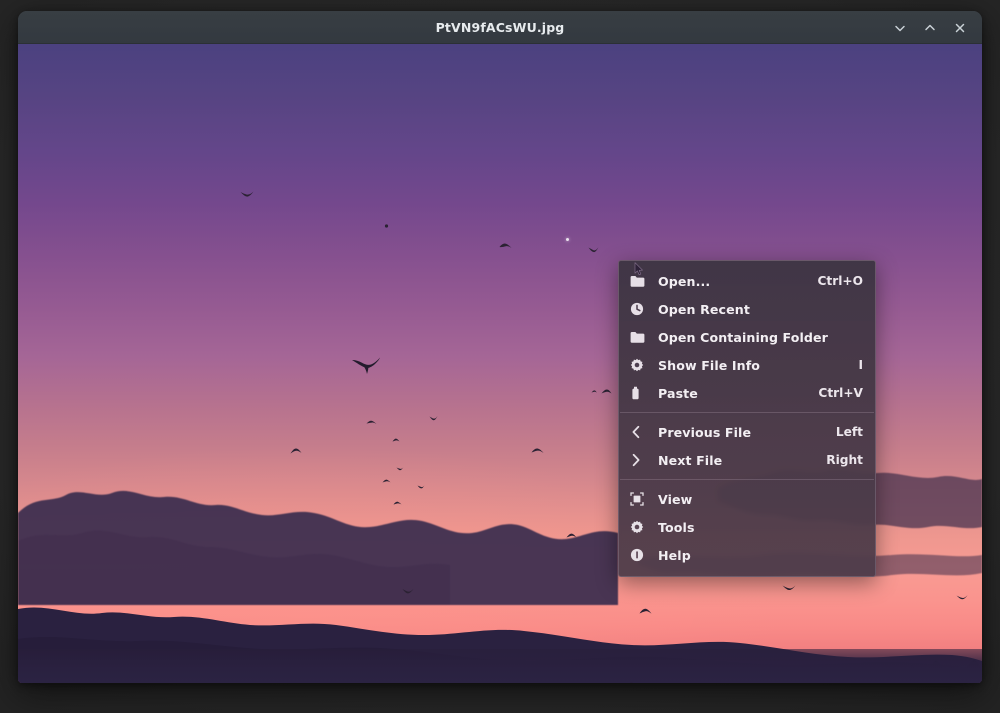 The image size is (1000, 713). What do you see at coordinates (640, 555) in the screenshot?
I see `info-icon` at bounding box center [640, 555].